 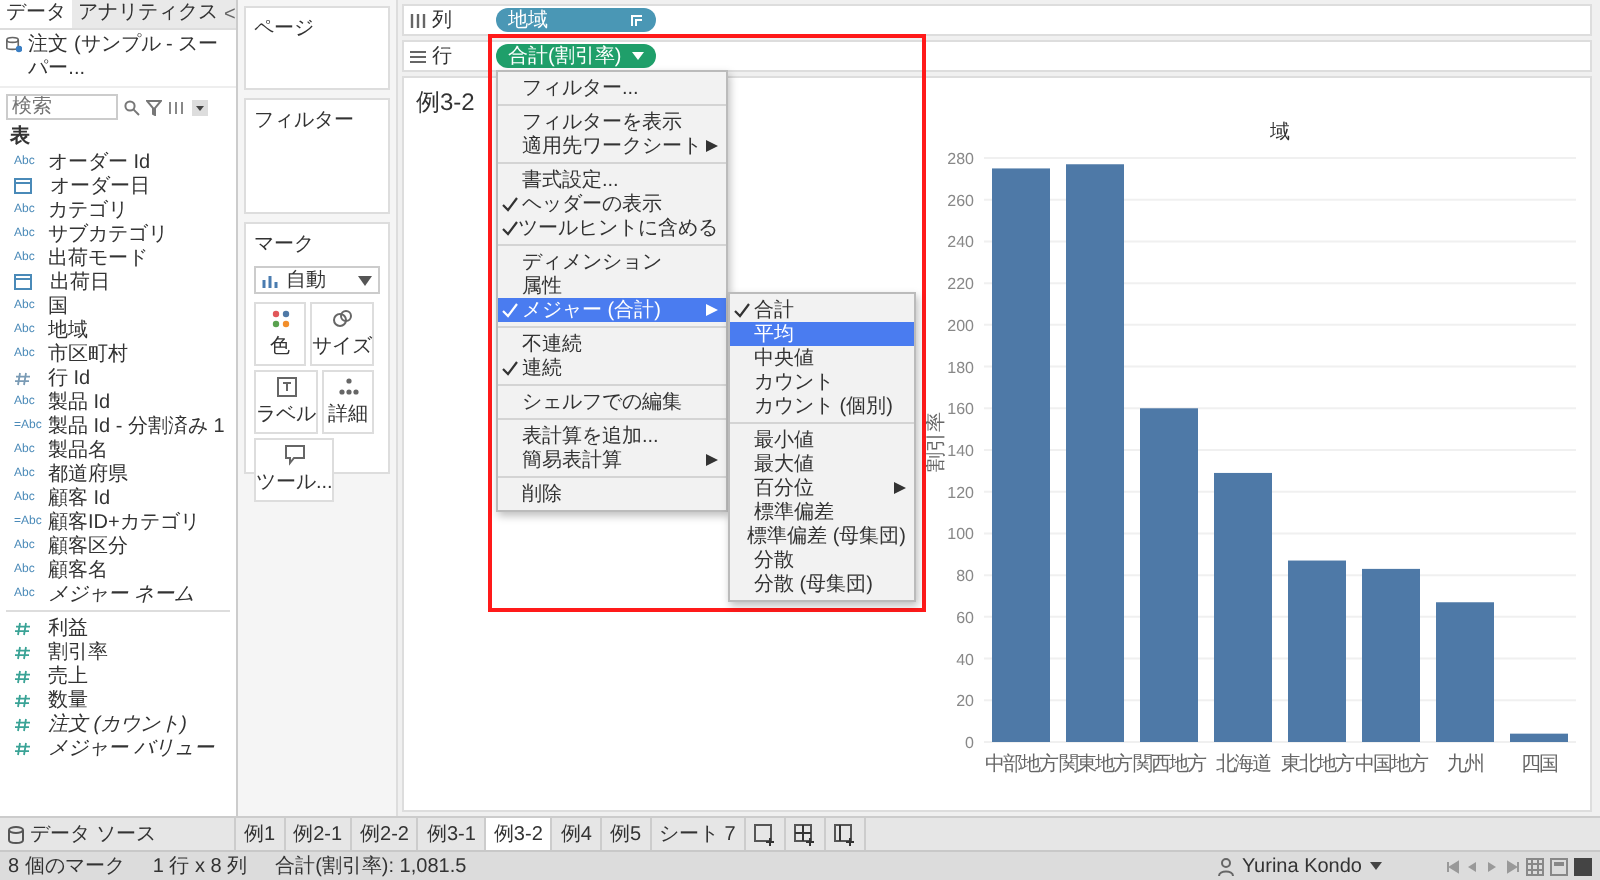 What do you see at coordinates (1225, 866) in the screenshot?
I see `person-icon` at bounding box center [1225, 866].